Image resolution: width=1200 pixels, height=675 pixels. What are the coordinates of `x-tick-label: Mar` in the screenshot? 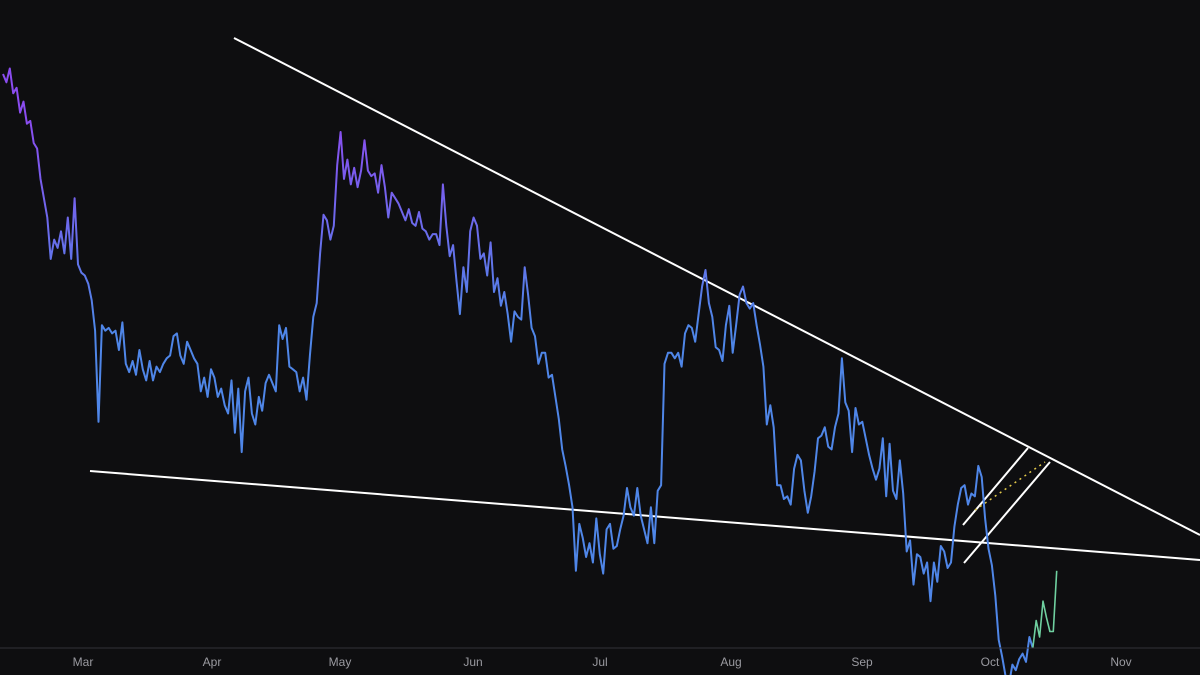 It's located at (83, 662).